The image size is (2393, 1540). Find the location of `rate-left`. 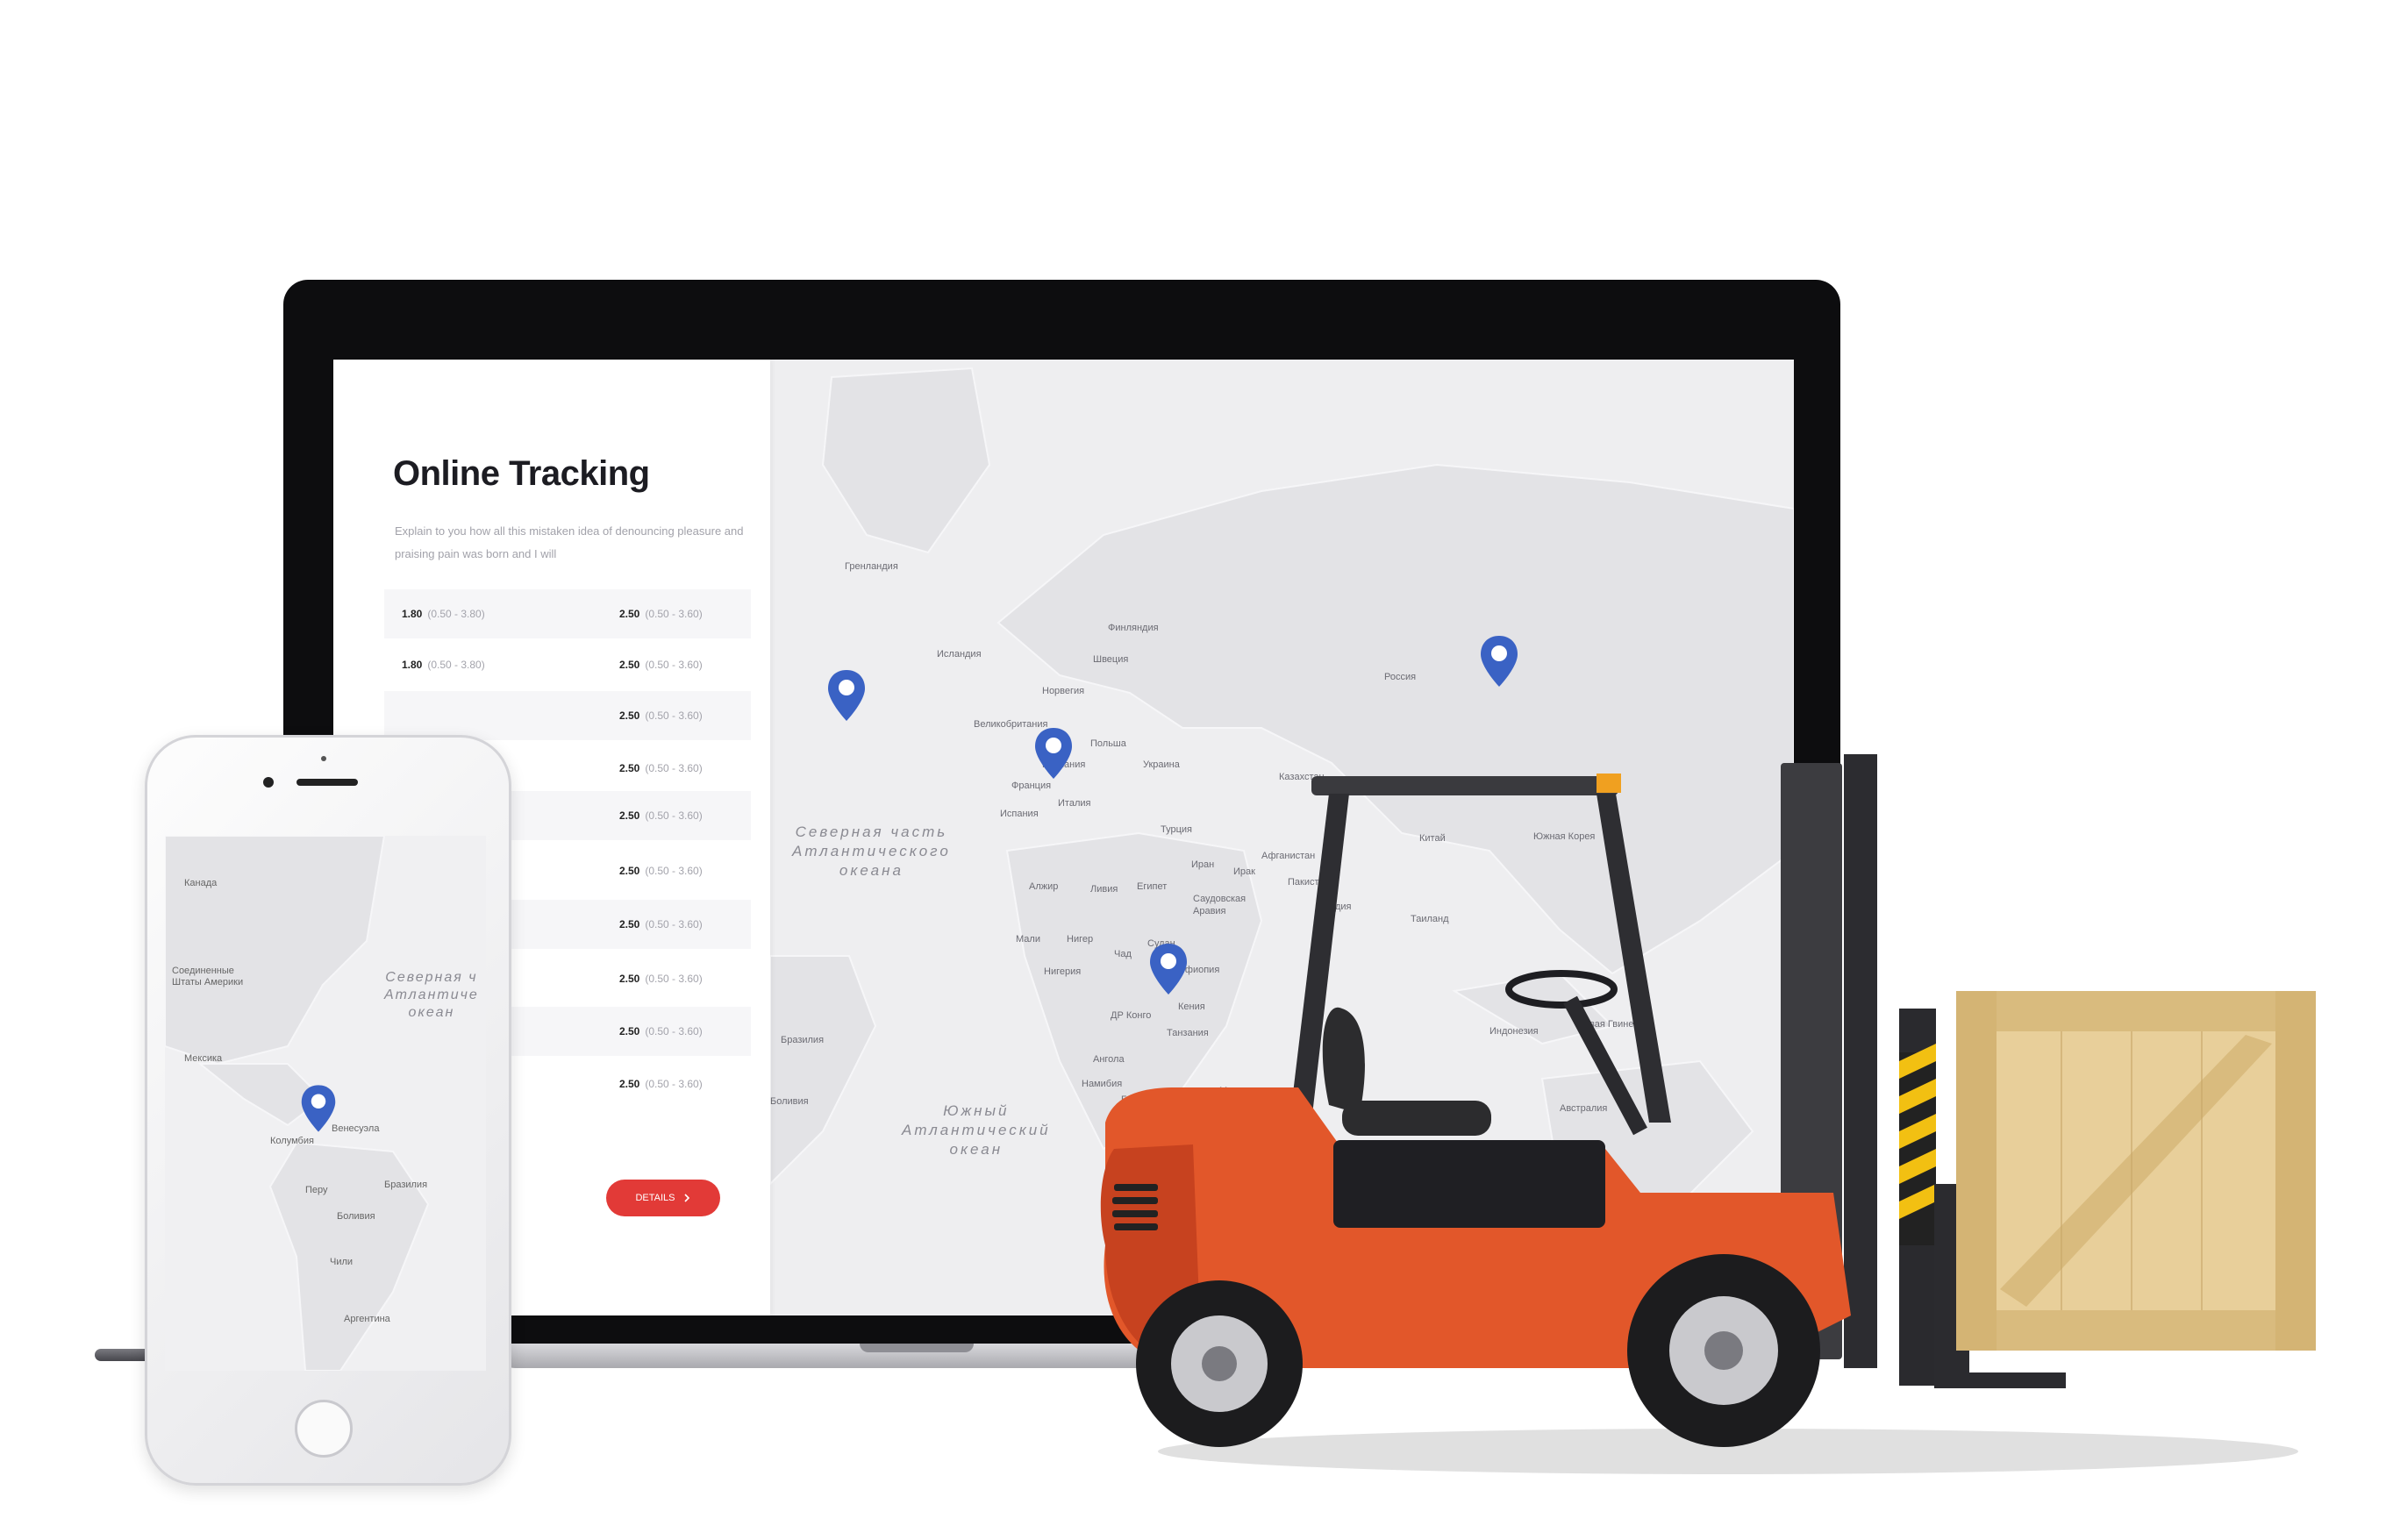

rate-left is located at coordinates (404, 716).